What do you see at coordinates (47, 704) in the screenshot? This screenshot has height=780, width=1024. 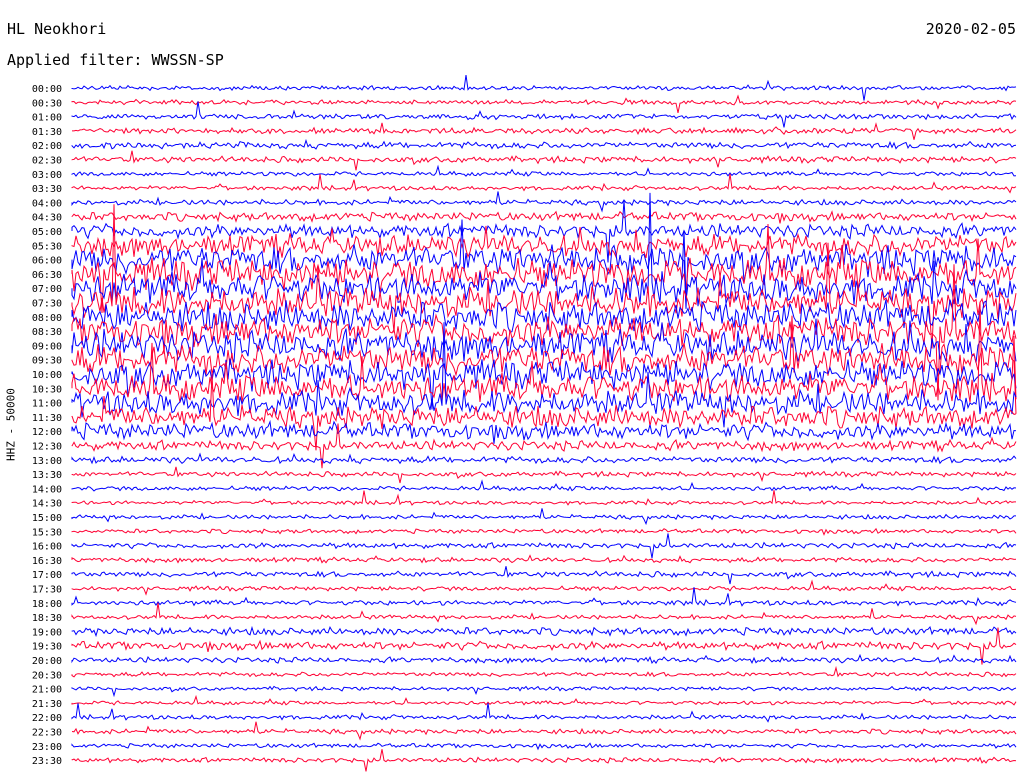 I see `time-label: 21:30` at bounding box center [47, 704].